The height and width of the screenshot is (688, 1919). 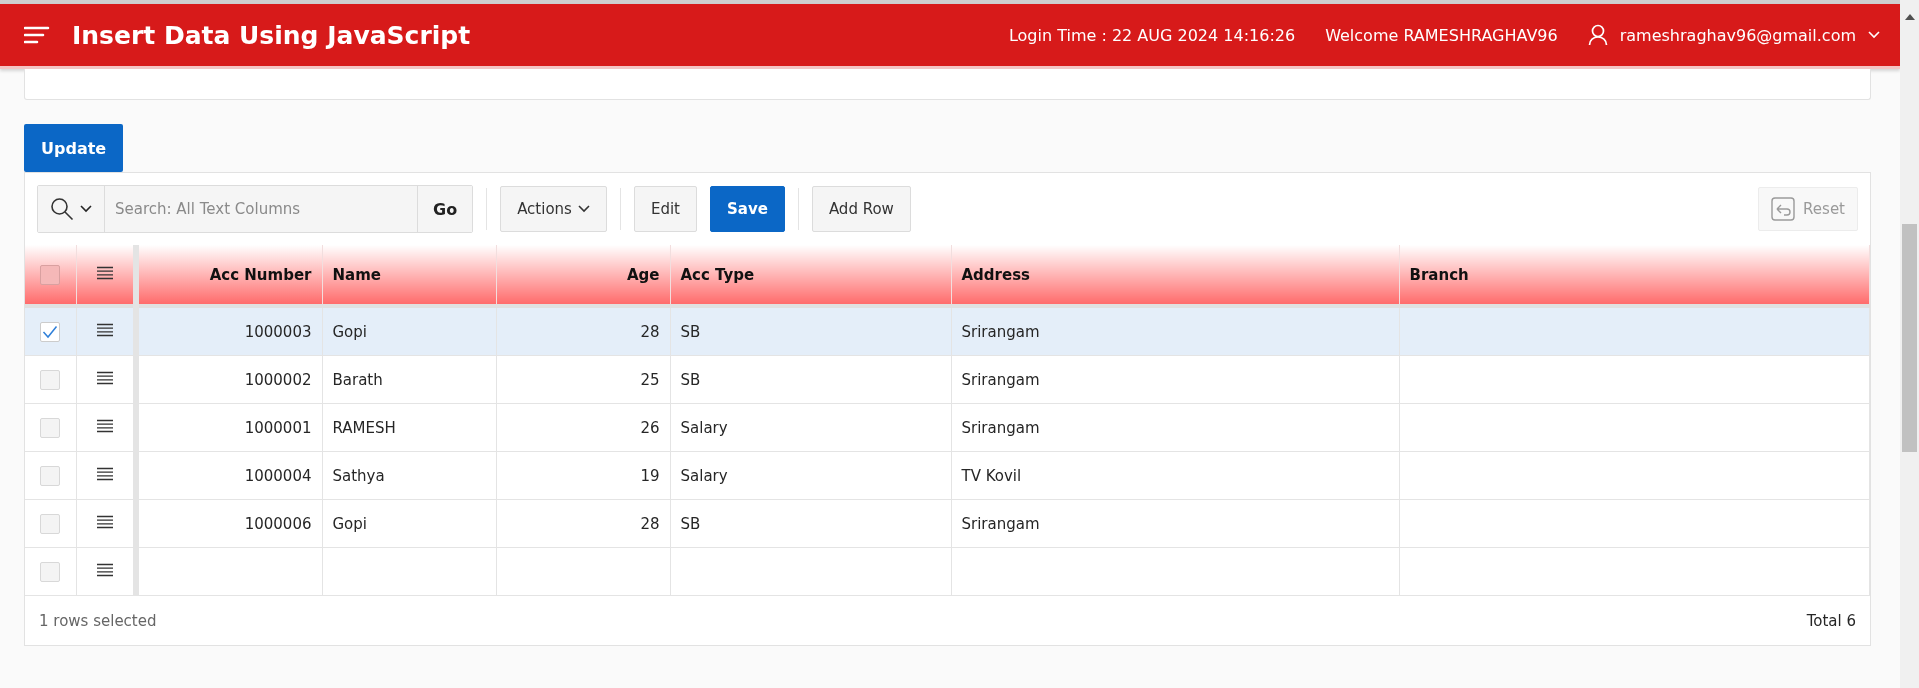 What do you see at coordinates (810, 275) in the screenshot?
I see `column-header: Acc Type` at bounding box center [810, 275].